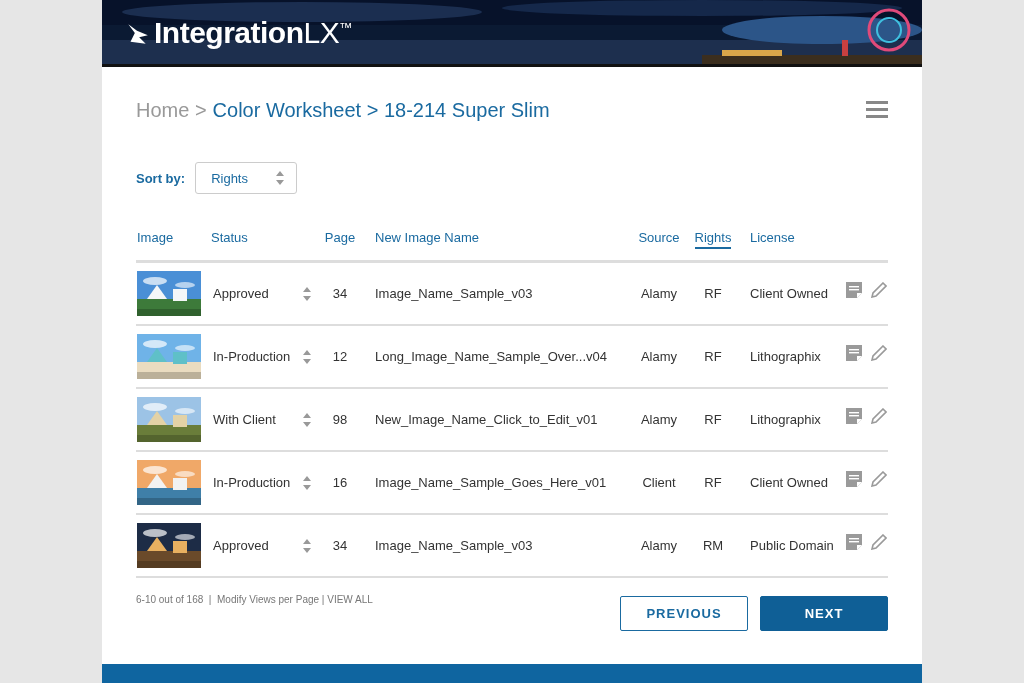  Describe the element at coordinates (244, 419) in the screenshot. I see `status-text: With Client` at that location.